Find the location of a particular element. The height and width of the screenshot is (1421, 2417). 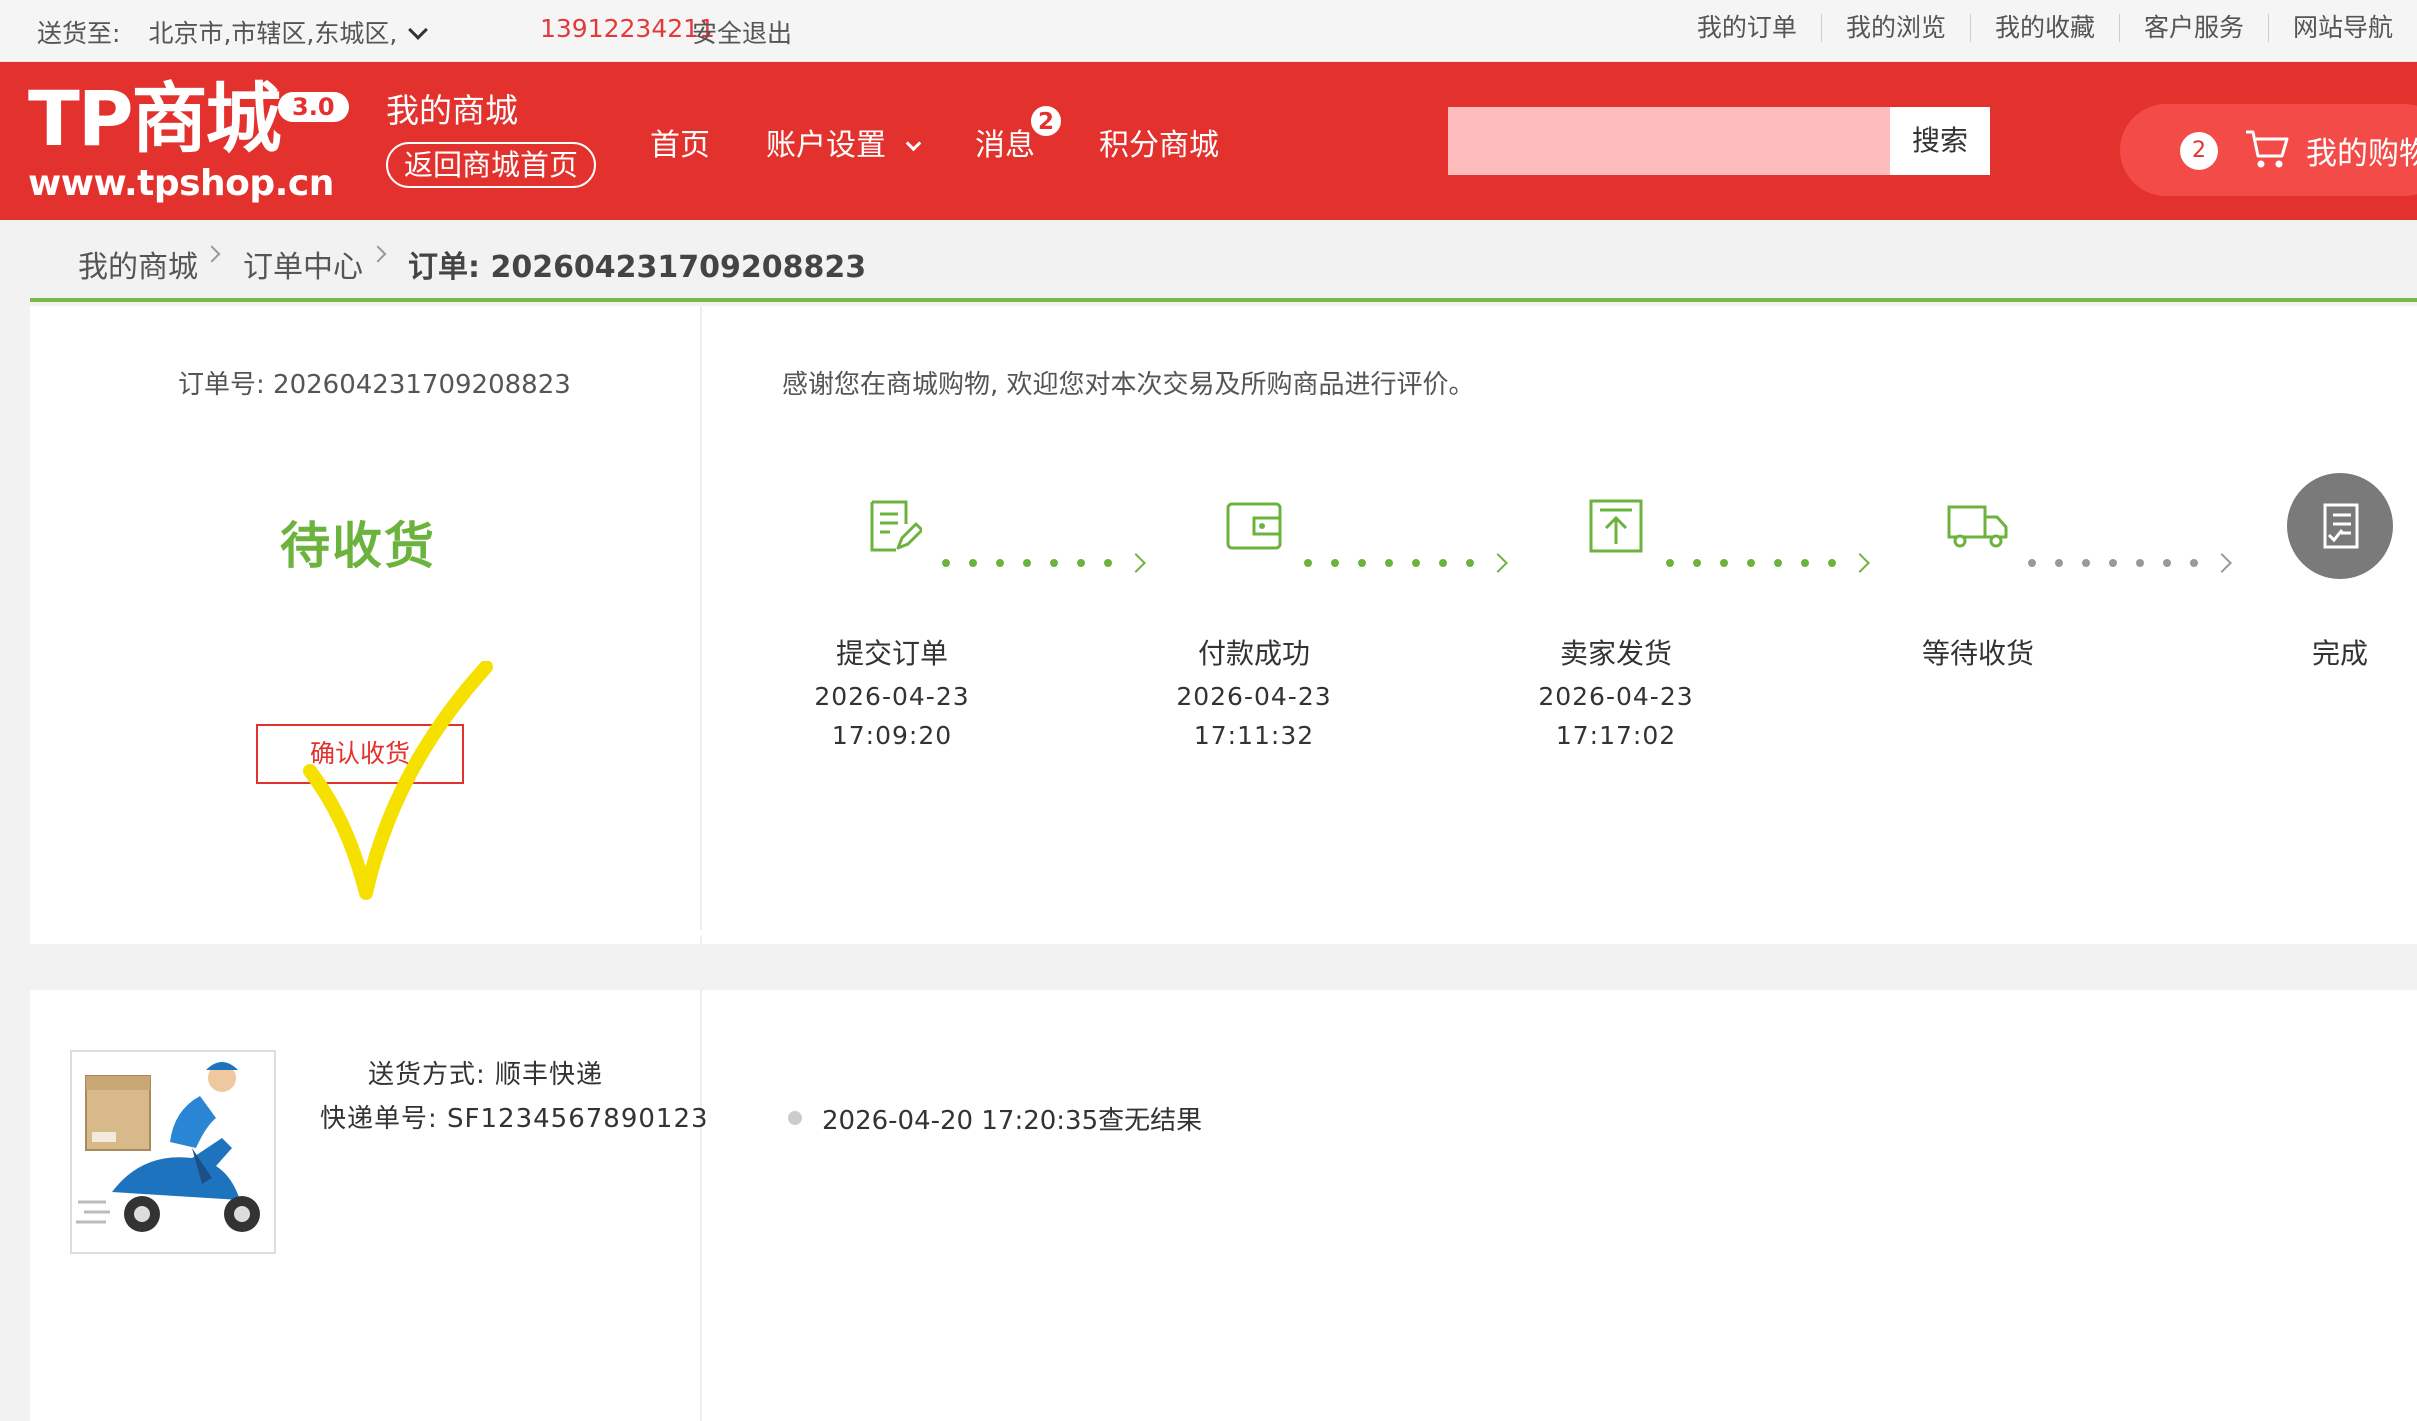

breadcrumb: 我的商城 订单中心 订单: 202604231709208823 is located at coordinates (1223, 261).